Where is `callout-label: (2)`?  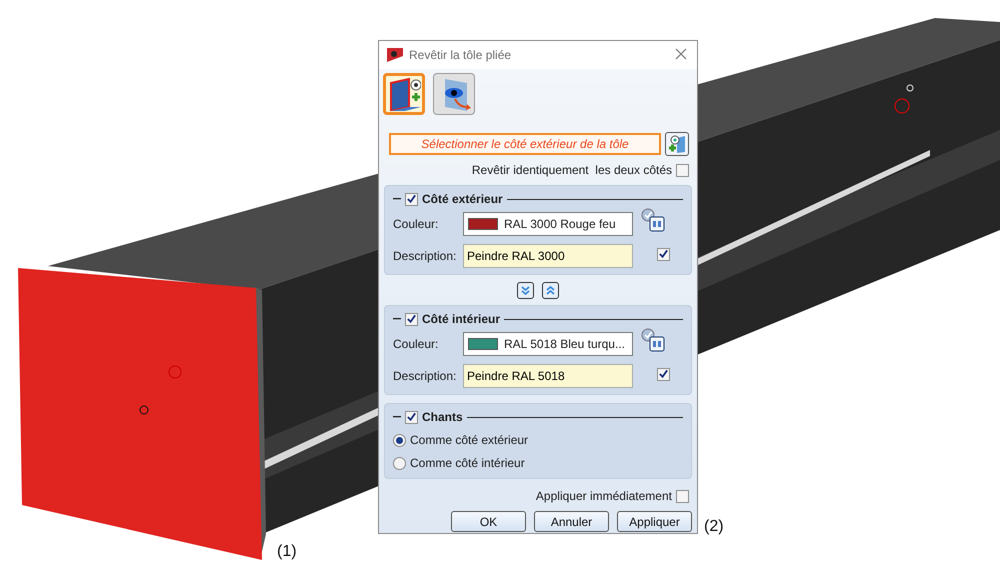
callout-label: (2) is located at coordinates (714, 527).